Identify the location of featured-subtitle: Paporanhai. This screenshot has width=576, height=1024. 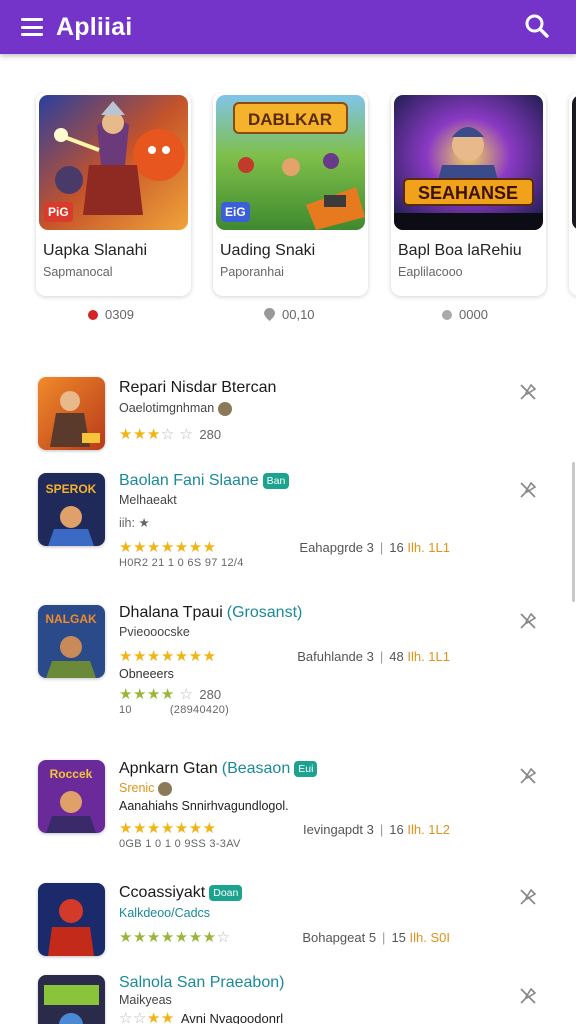
(252, 272).